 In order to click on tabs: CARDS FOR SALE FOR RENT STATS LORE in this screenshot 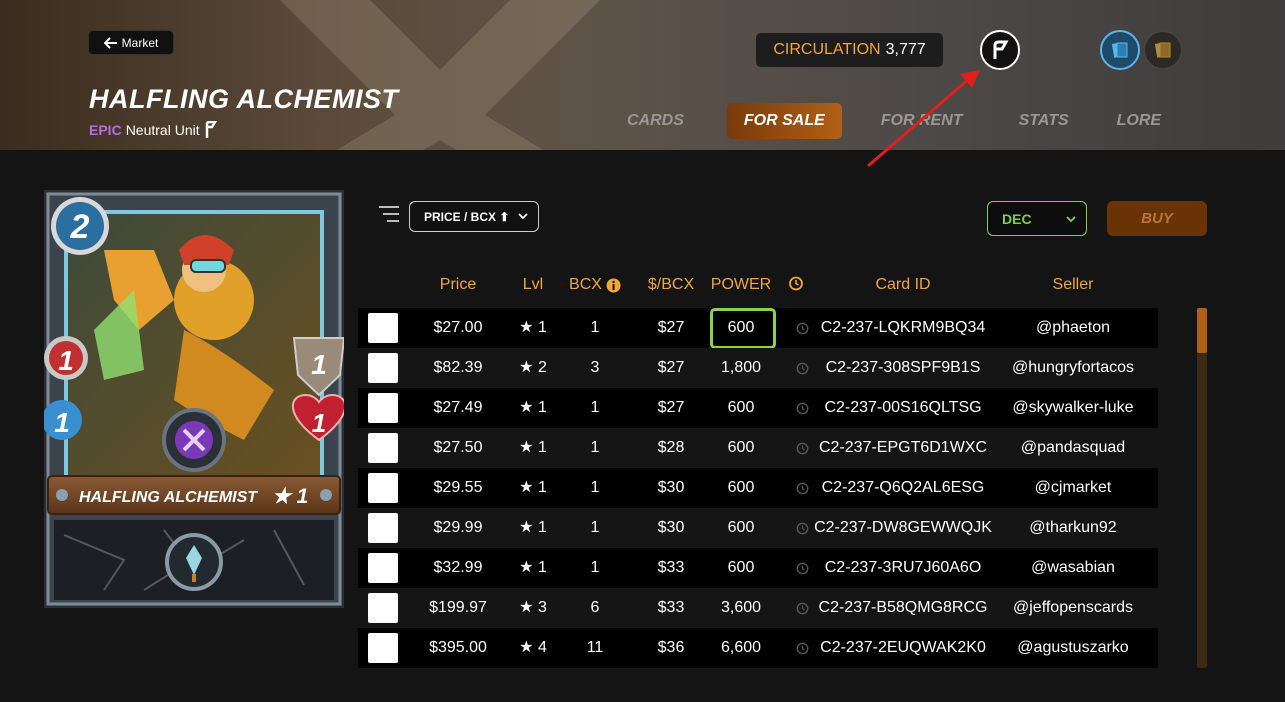, I will do `click(894, 121)`.